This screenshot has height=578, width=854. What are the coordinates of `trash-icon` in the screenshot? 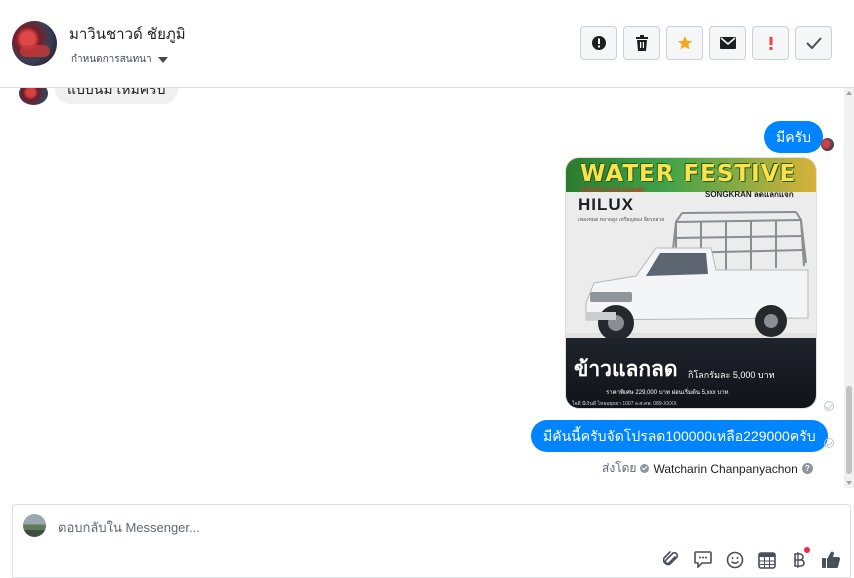 It's located at (641, 43).